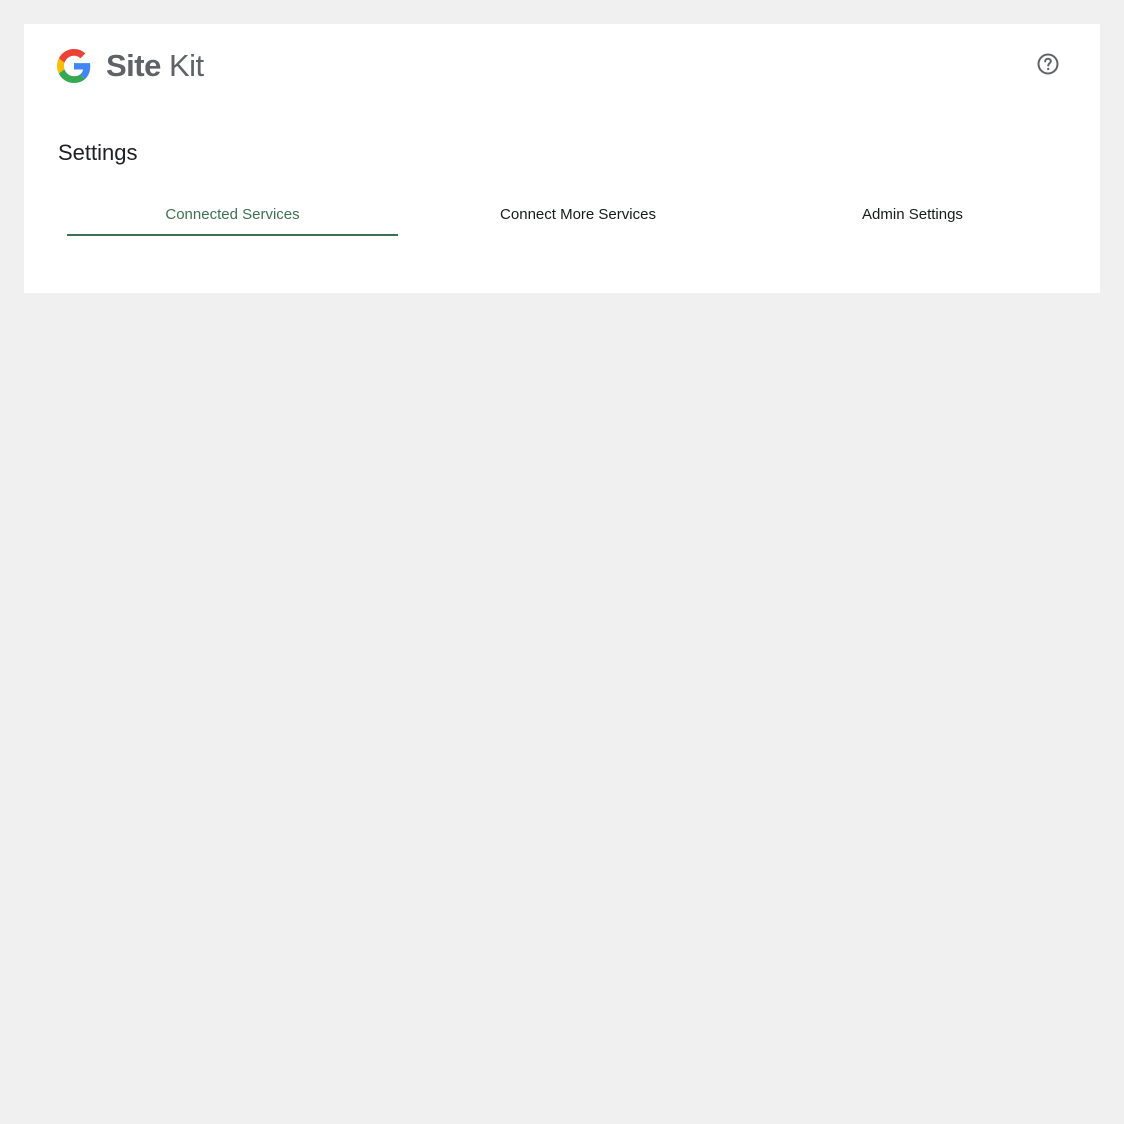 Image resolution: width=1124 pixels, height=1124 pixels. Describe the element at coordinates (232, 214) in the screenshot. I see `tab-connected-services: Connected Services` at that location.